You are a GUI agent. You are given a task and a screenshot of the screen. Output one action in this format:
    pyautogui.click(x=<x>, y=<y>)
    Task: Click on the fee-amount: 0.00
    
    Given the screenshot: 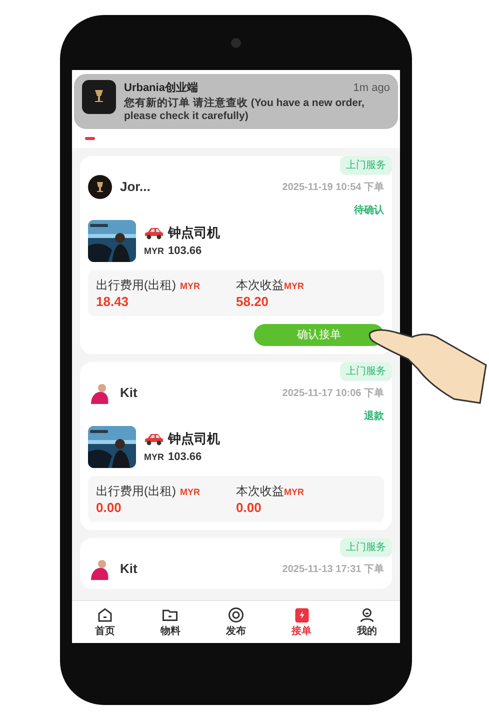 What is the action you would take?
    pyautogui.click(x=109, y=508)
    